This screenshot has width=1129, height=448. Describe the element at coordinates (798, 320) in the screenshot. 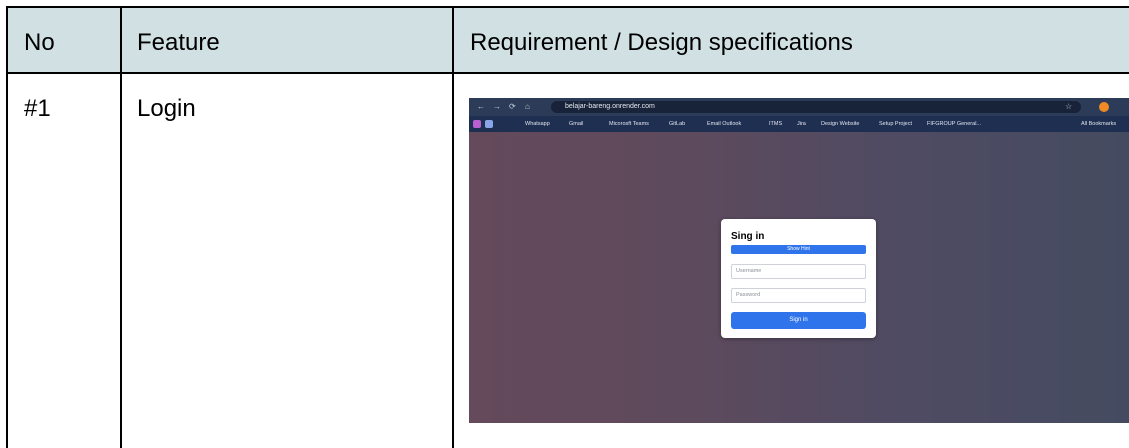

I see `signin-button: Sign in` at that location.